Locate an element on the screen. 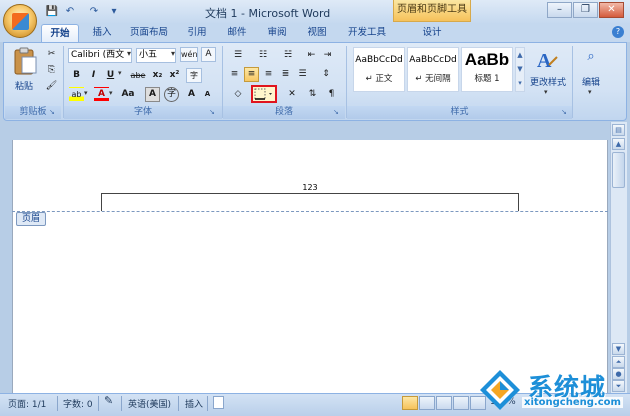  word-count: 字数: 0 is located at coordinates (78, 403).